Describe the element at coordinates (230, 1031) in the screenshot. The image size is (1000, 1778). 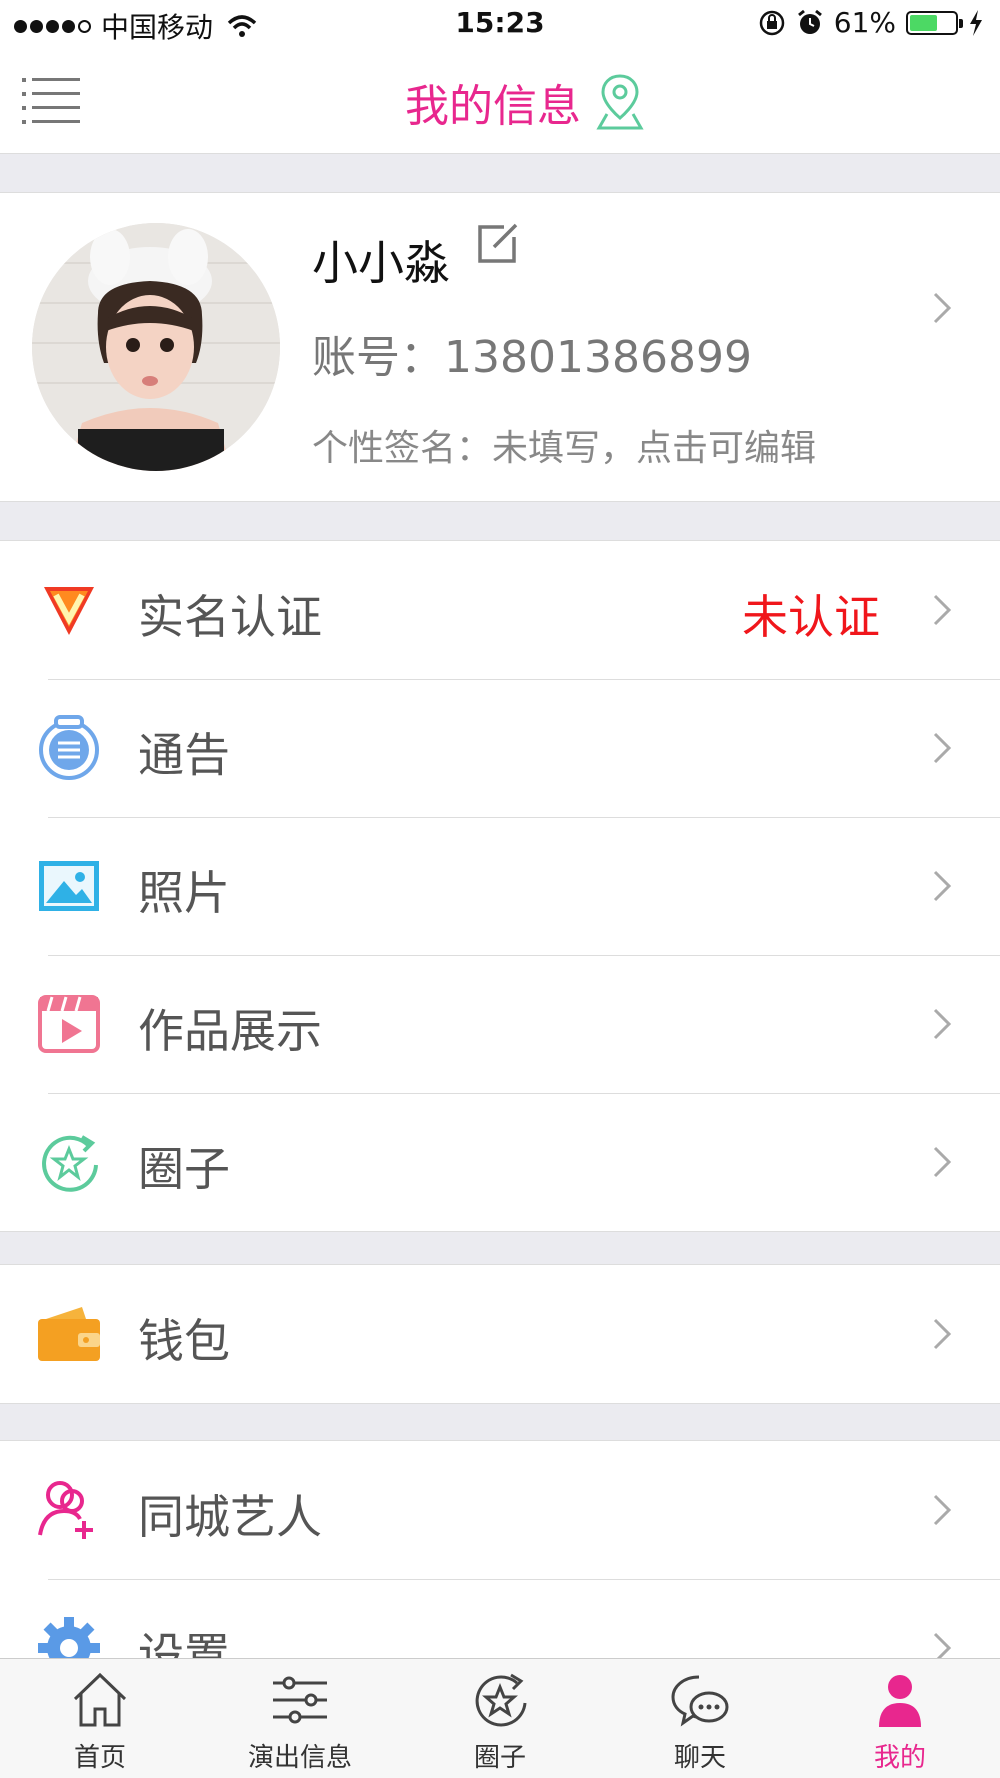
I see `menu-label-works: 作品展示` at that location.